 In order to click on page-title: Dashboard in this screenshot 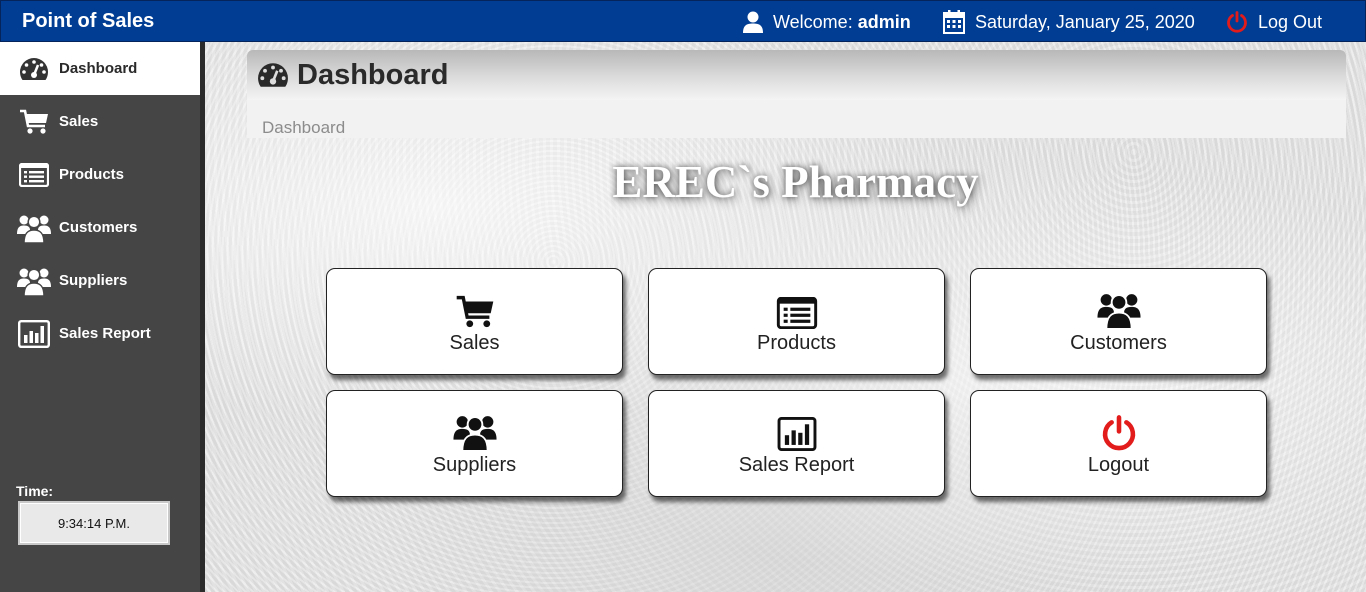, I will do `click(373, 74)`.